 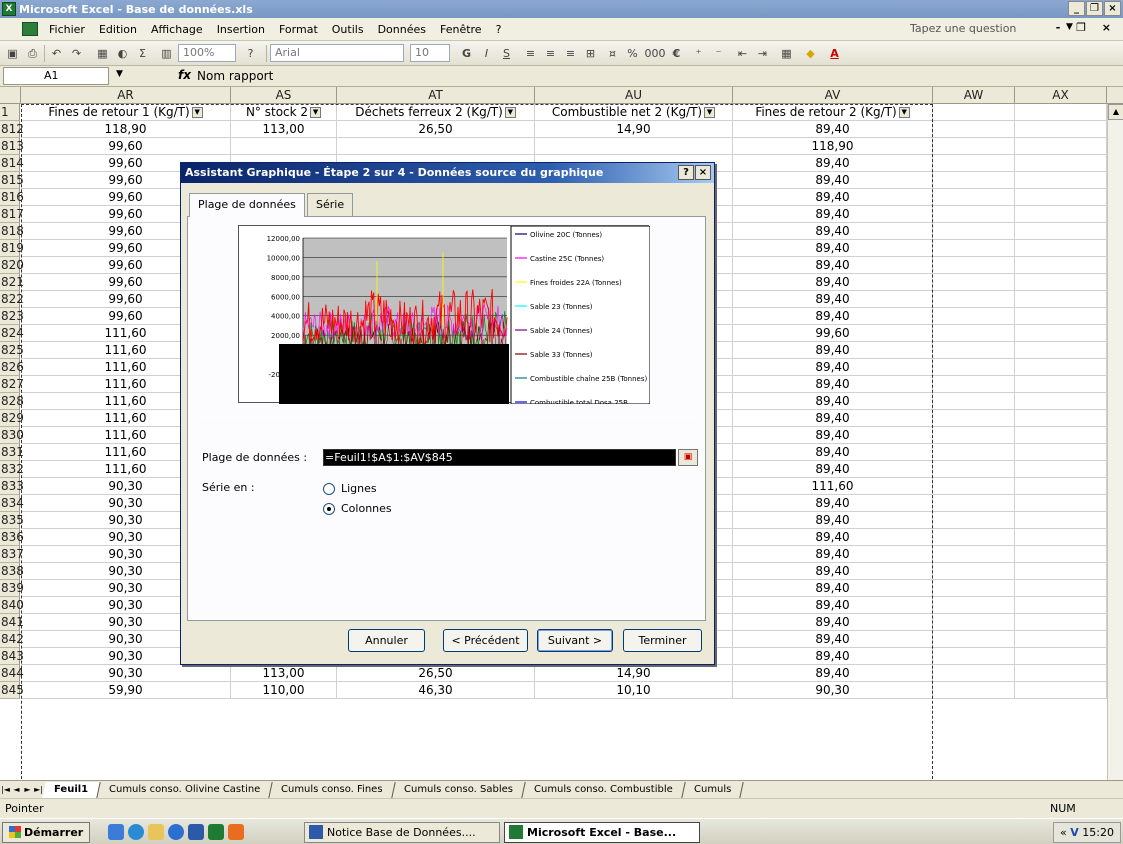 What do you see at coordinates (71, 789) in the screenshot?
I see `sheet-tab-feuil1: Feuil1` at bounding box center [71, 789].